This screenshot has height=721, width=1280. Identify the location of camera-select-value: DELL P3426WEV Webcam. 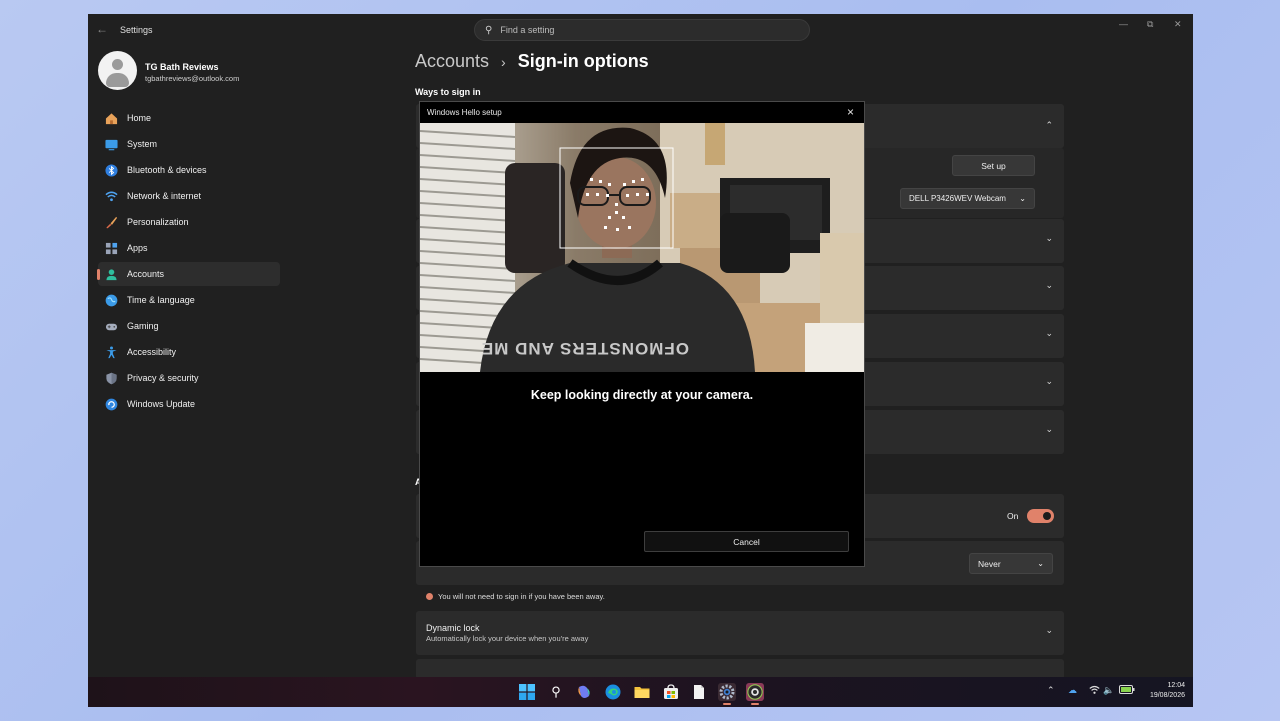
(957, 198).